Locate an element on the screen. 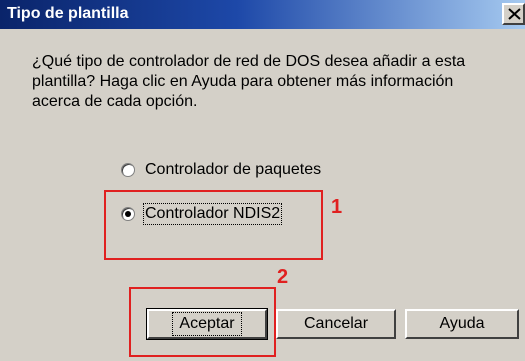 The image size is (525, 361). radio-button-selected is located at coordinates (128, 214).